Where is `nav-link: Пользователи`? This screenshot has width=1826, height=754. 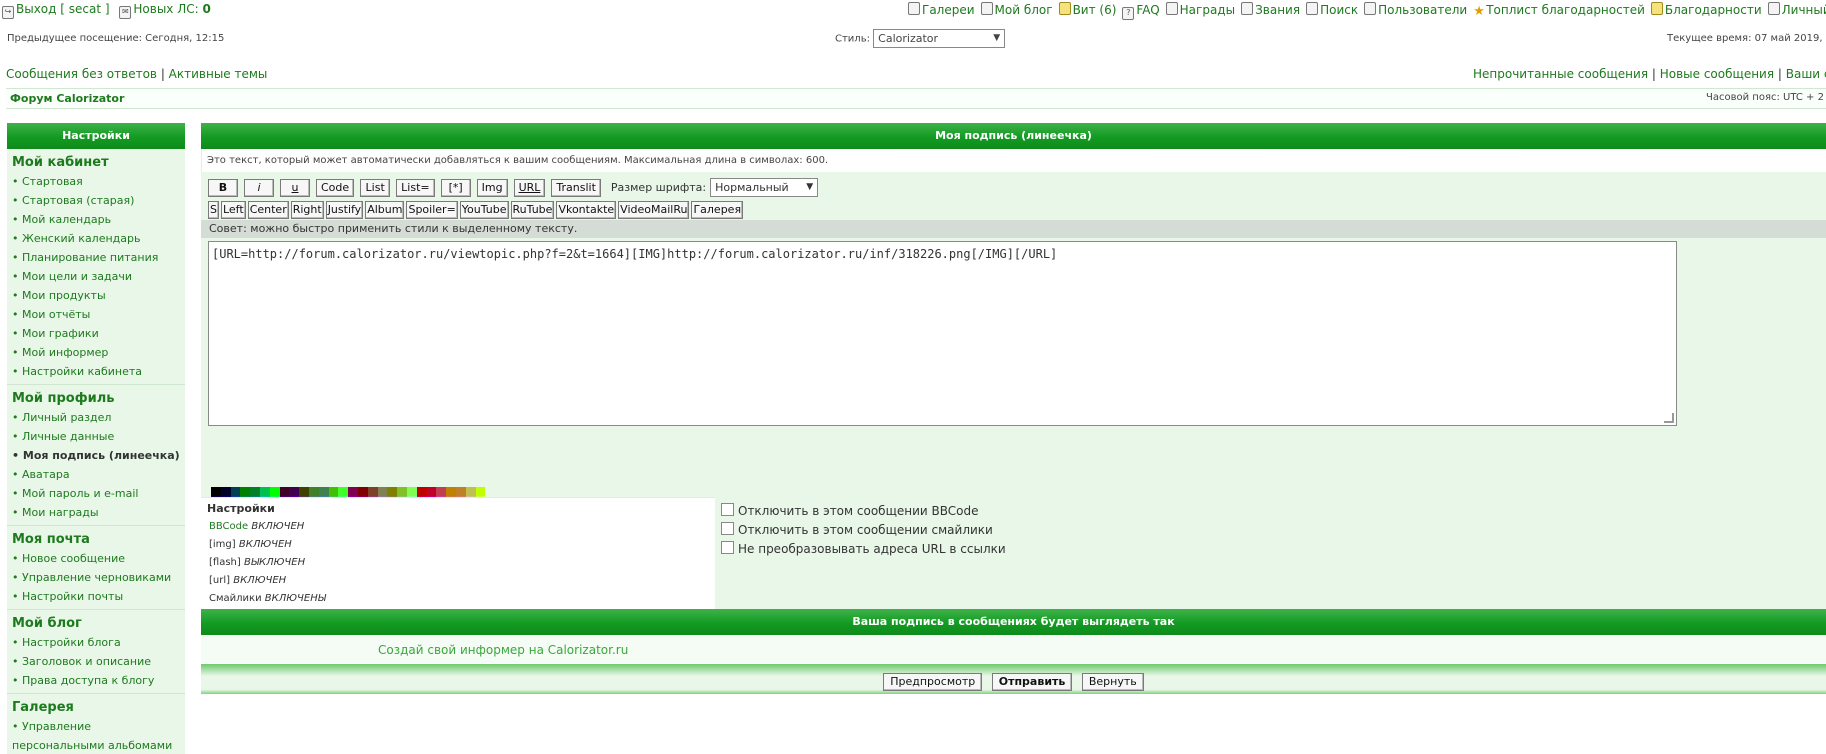
nav-link: Пользователи is located at coordinates (1422, 10).